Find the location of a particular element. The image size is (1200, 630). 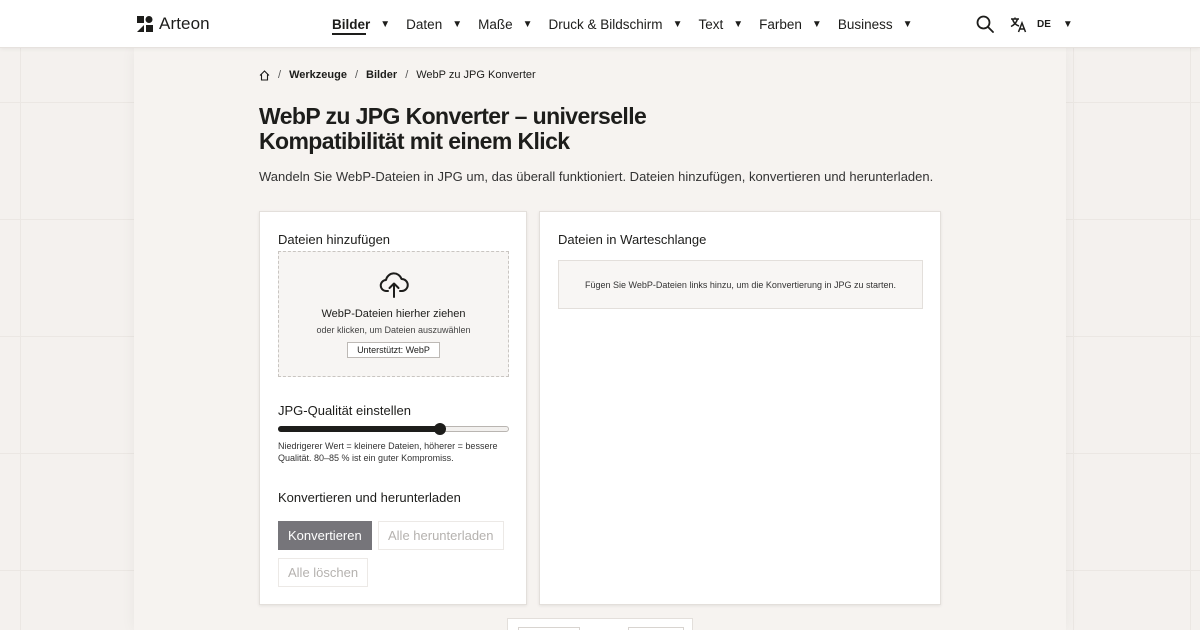

logo-icon is located at coordinates (145, 24).